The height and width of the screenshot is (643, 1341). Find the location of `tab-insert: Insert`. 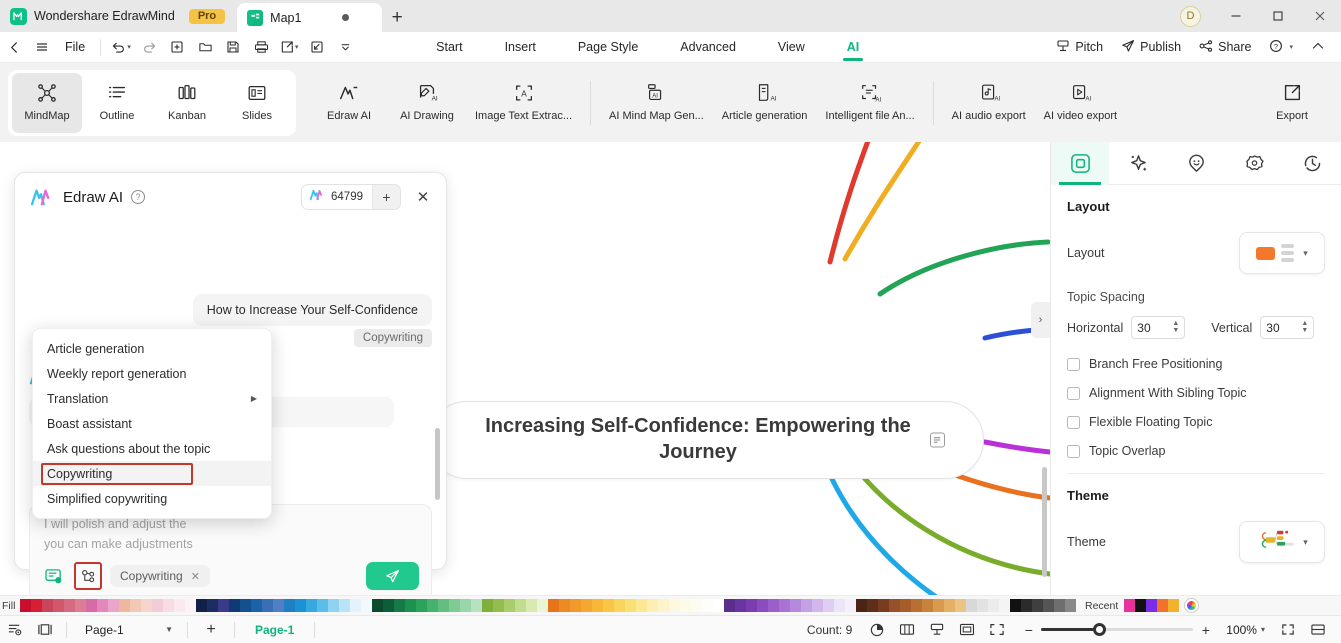

tab-insert: Insert is located at coordinates (520, 47).